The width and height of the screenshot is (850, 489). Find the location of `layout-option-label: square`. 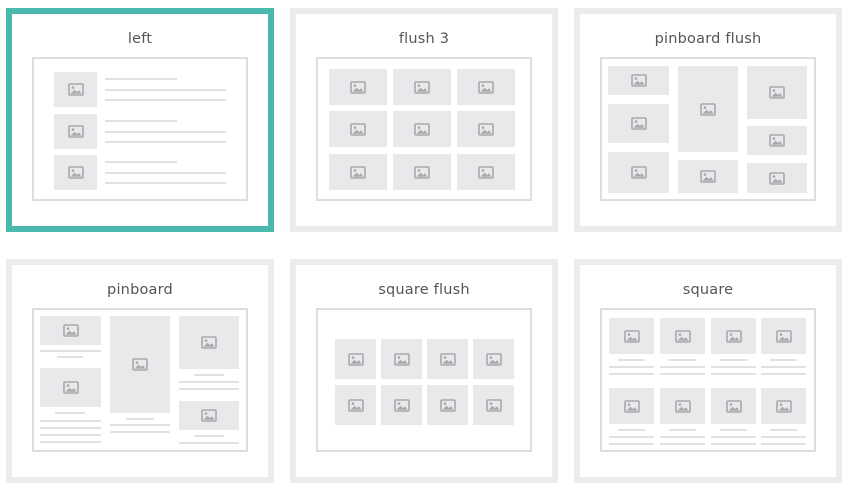

layout-option-label: square is located at coordinates (708, 290).